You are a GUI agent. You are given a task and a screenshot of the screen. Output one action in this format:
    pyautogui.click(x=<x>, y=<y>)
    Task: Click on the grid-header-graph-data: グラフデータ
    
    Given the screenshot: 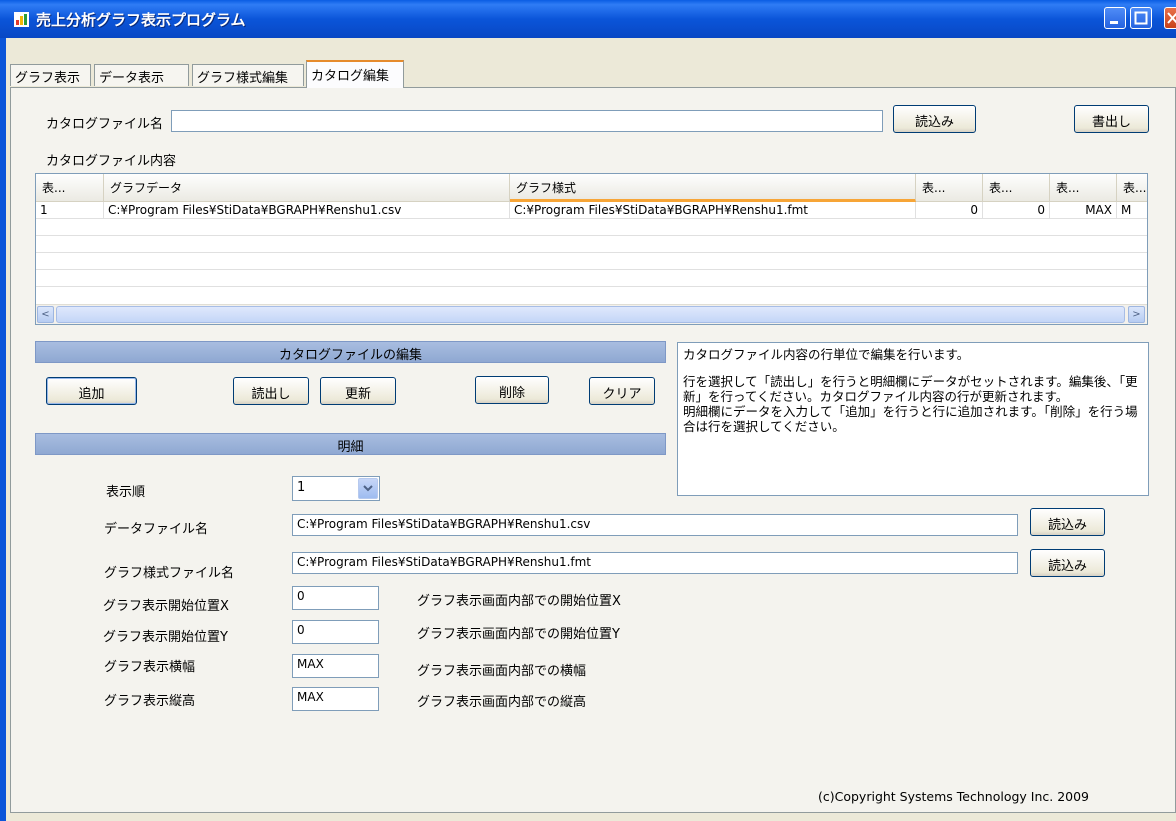 What is the action you would take?
    pyautogui.click(x=307, y=188)
    